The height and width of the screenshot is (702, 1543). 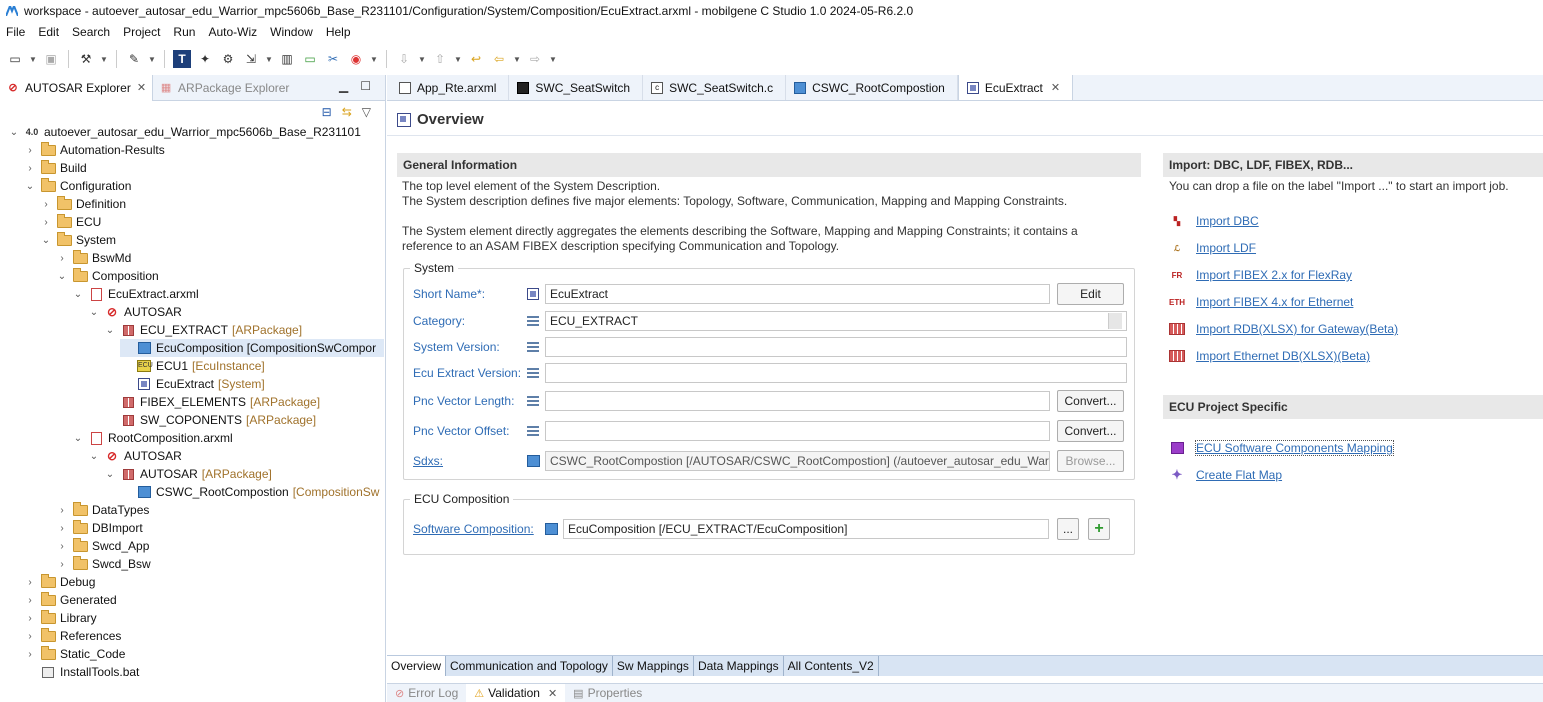 What do you see at coordinates (1261, 302) in the screenshot?
I see `import-fibex-ethernet-link: ETH Import FIBEX 4.x for Ethernet` at bounding box center [1261, 302].